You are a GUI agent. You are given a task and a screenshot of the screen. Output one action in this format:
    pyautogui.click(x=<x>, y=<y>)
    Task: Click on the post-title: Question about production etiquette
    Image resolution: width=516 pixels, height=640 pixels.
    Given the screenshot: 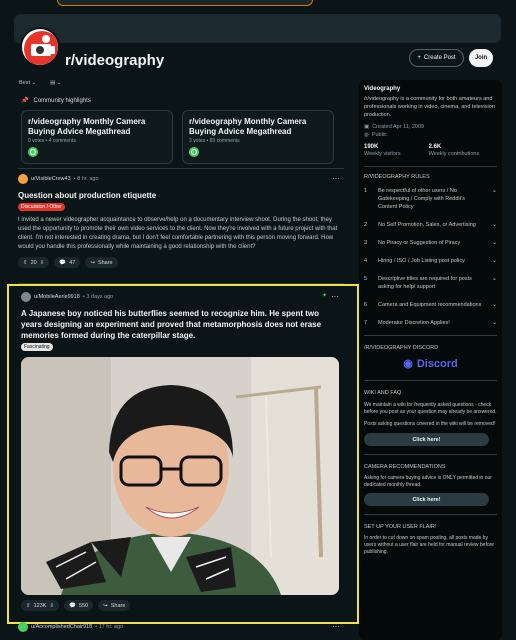 What is the action you would take?
    pyautogui.click(x=181, y=195)
    